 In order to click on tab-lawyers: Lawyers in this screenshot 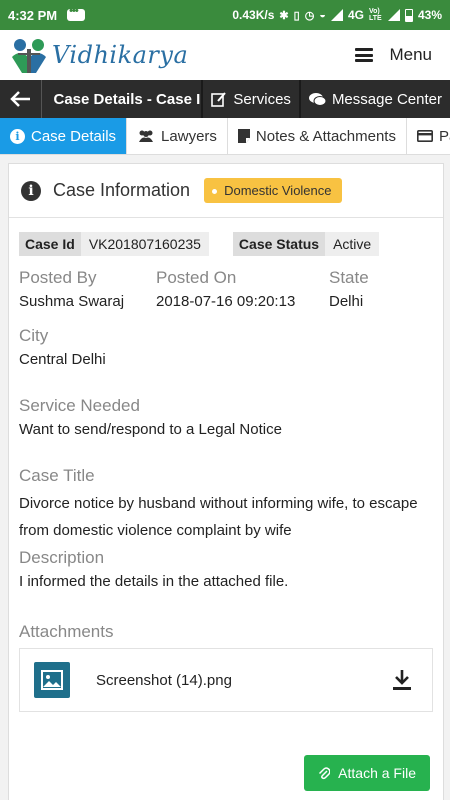, I will do `click(177, 136)`.